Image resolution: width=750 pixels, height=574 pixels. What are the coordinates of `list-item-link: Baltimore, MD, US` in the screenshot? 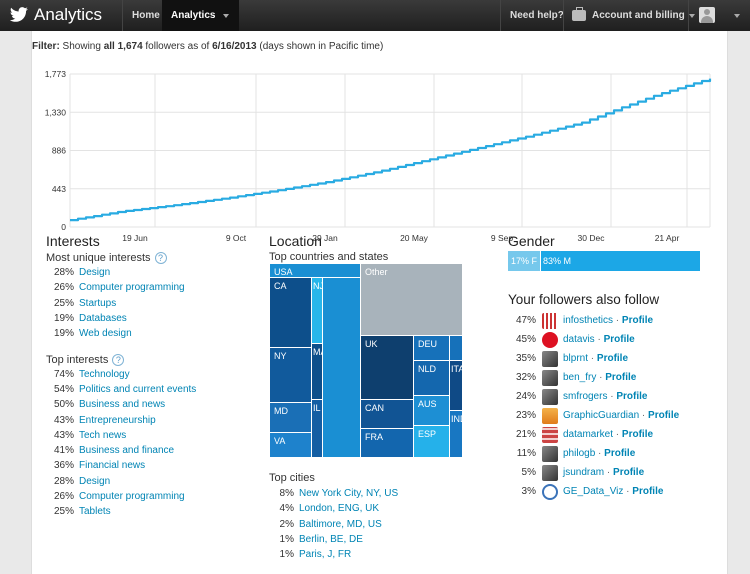 It's located at (340, 524).